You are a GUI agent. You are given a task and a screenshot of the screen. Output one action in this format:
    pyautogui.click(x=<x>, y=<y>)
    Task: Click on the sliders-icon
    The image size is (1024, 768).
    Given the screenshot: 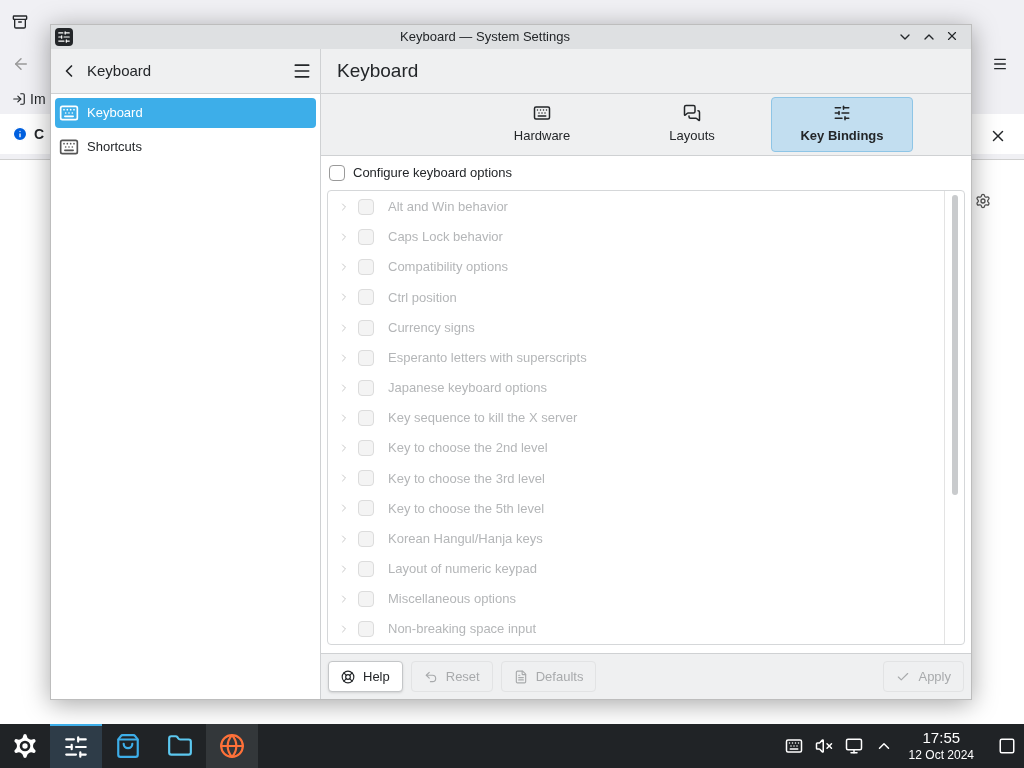 What is the action you would take?
    pyautogui.click(x=842, y=112)
    